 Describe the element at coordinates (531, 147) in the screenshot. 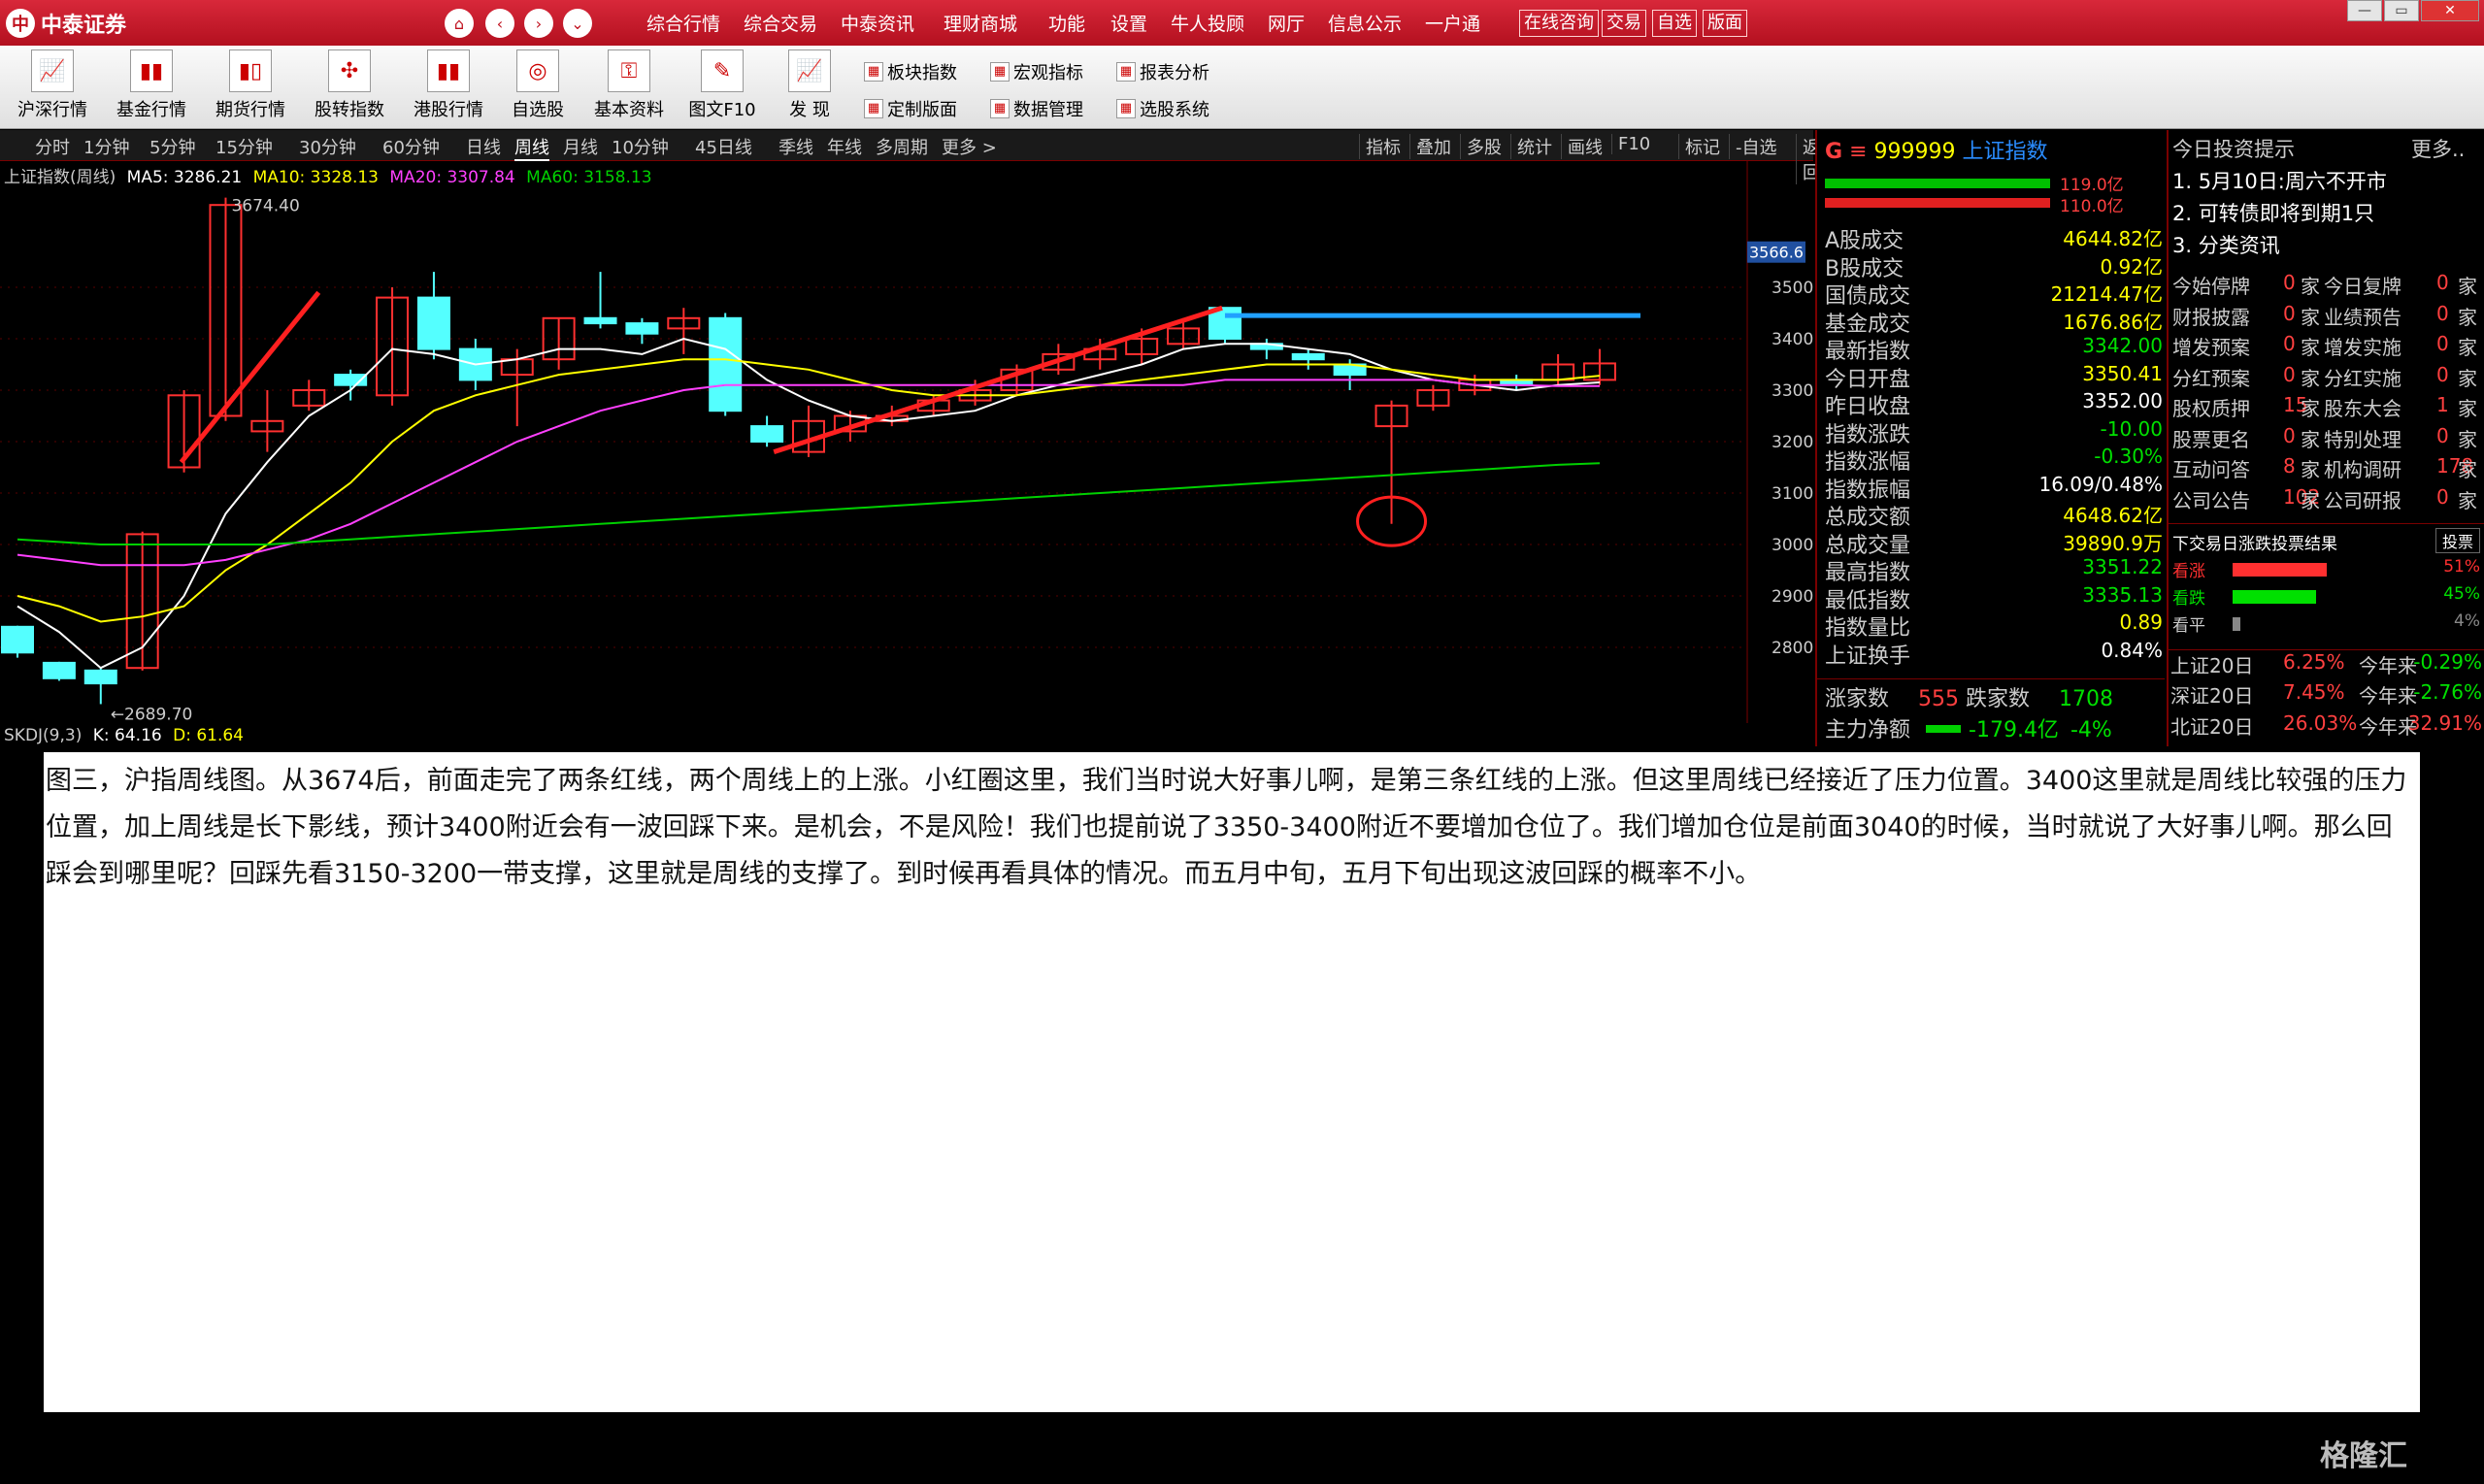

I see `period-tab: 周线` at that location.